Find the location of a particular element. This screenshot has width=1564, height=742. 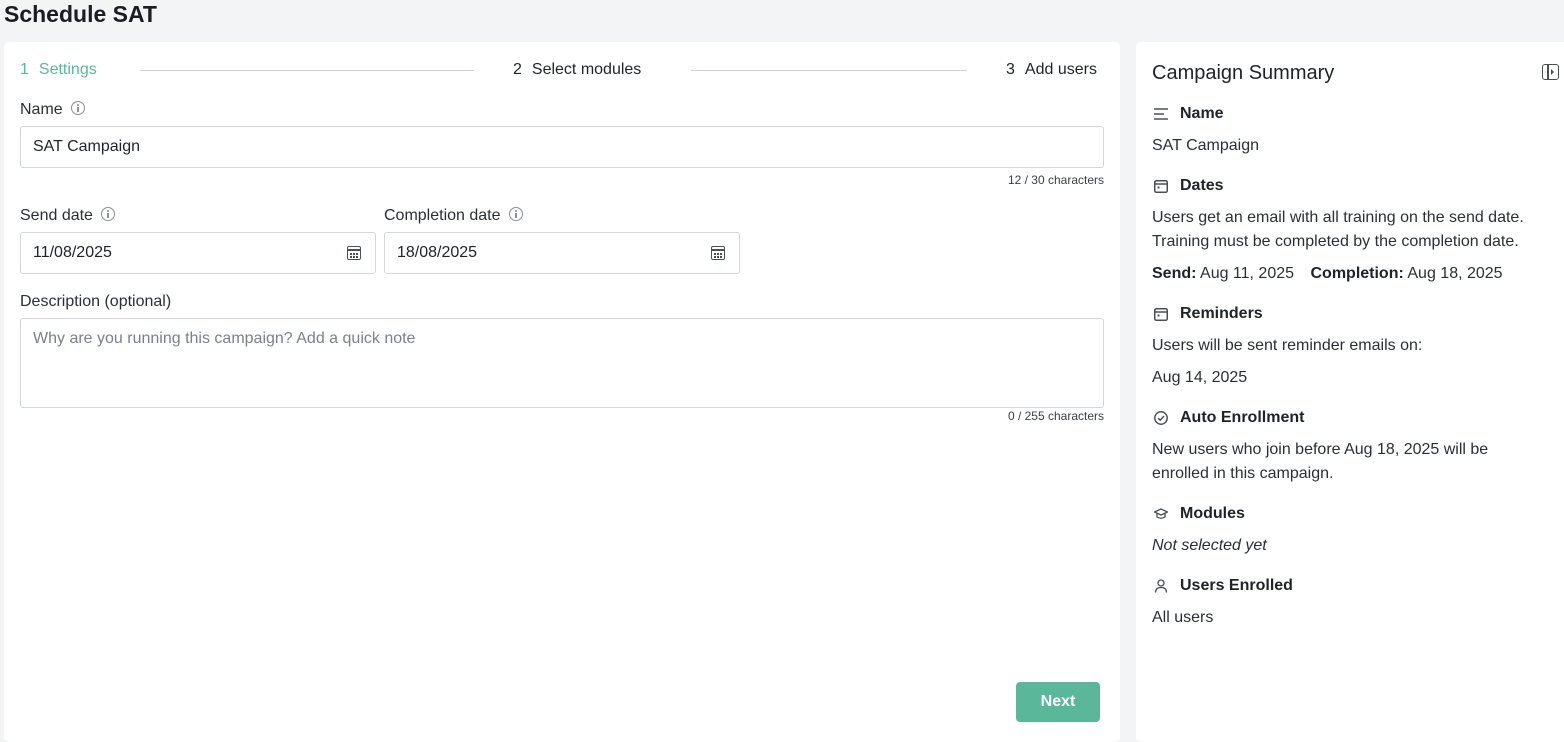

send-date-label: Send date is located at coordinates (56, 215).